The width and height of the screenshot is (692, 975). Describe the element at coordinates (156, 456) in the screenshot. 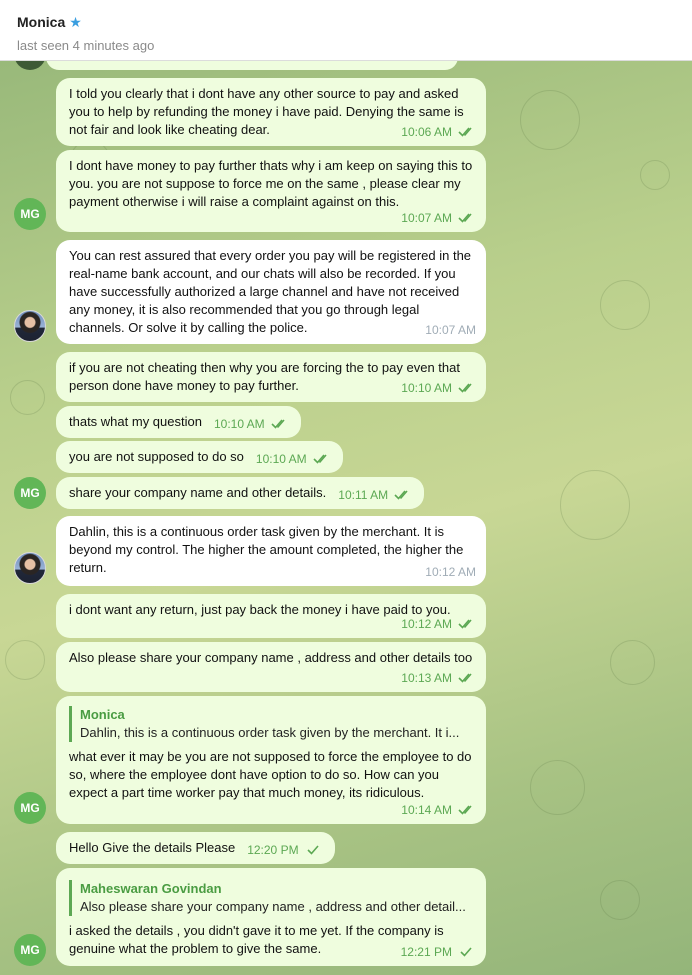

I see `message-text: you are not supposed to do so` at that location.